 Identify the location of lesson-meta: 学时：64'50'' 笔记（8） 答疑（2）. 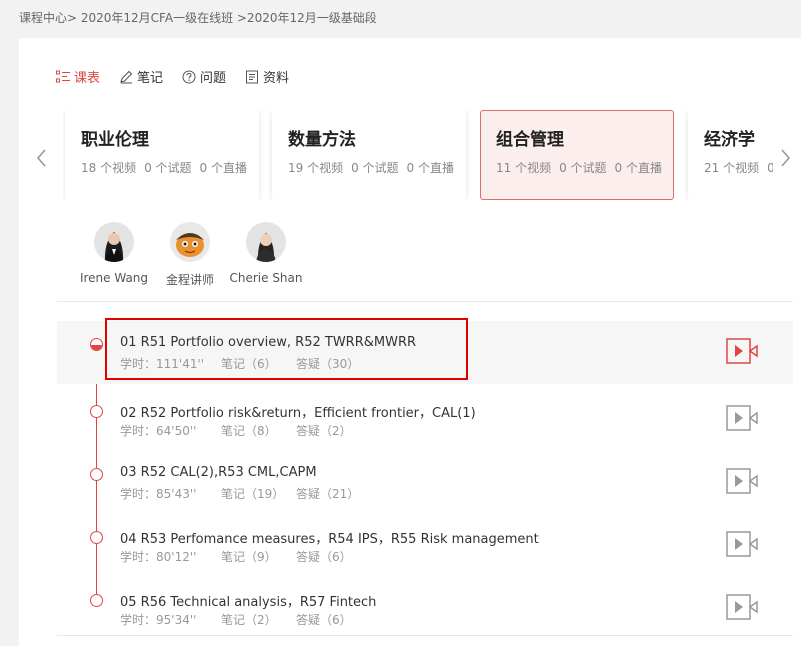
(236, 430).